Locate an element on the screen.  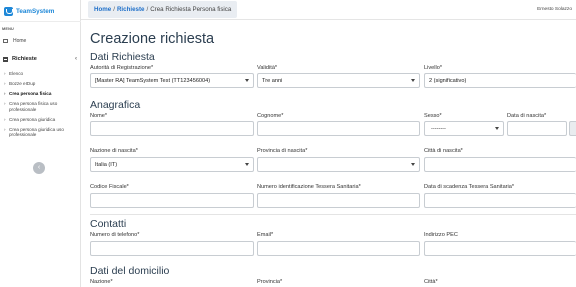
section-divider is located at coordinates (333, 214).